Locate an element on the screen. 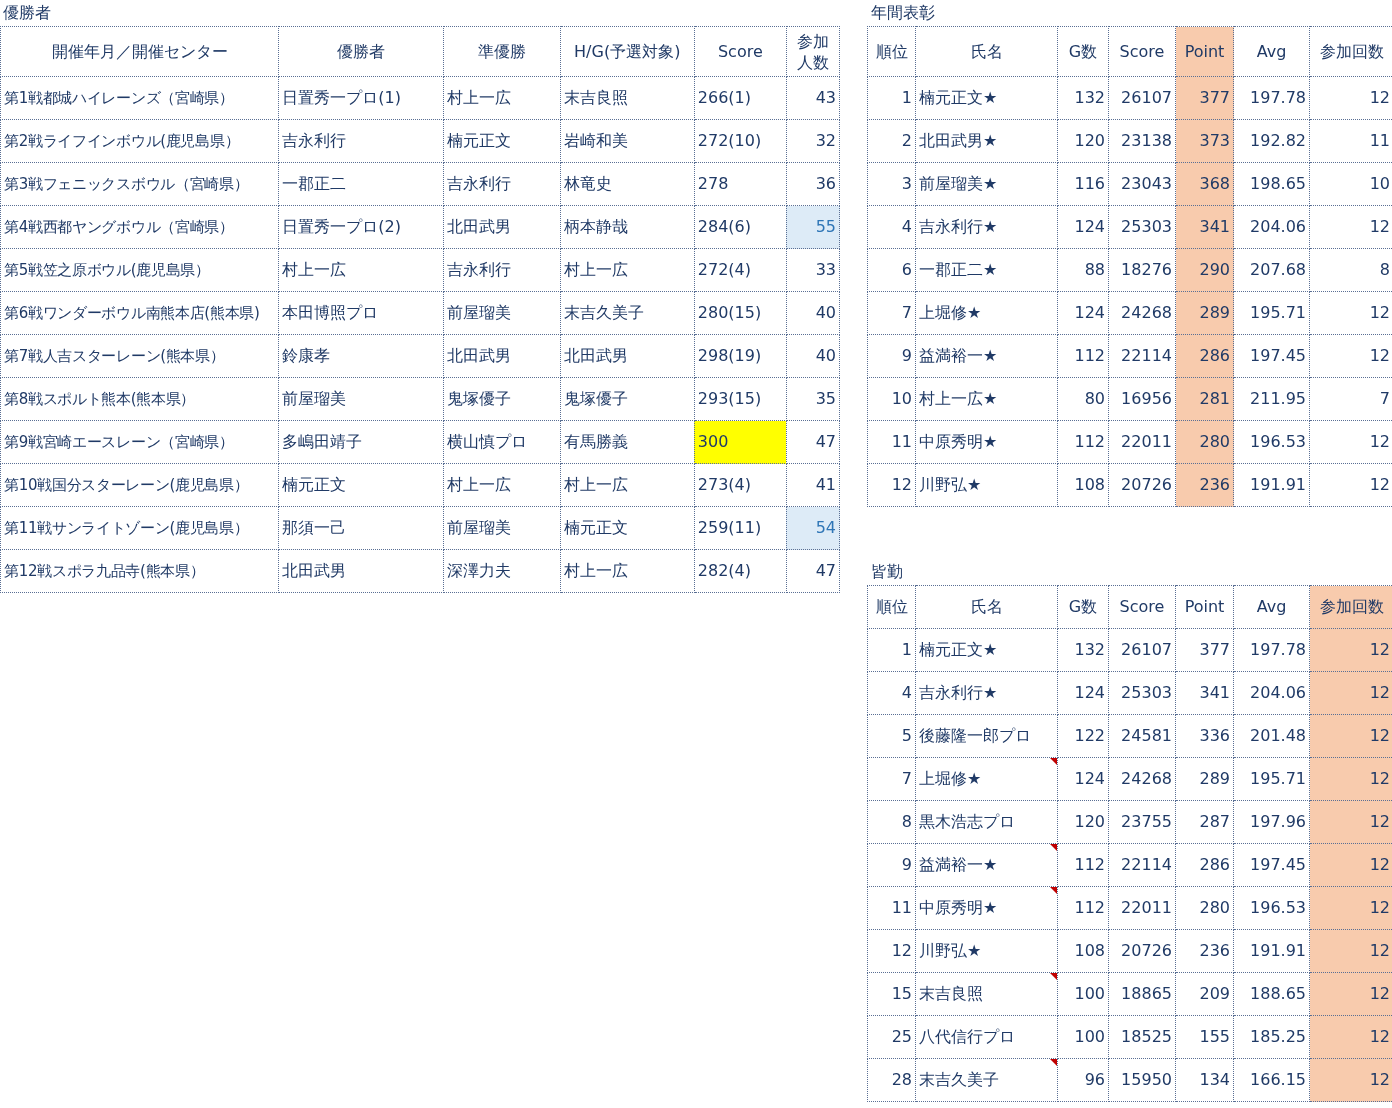  table-cell: 373 is located at coordinates (1204, 141).